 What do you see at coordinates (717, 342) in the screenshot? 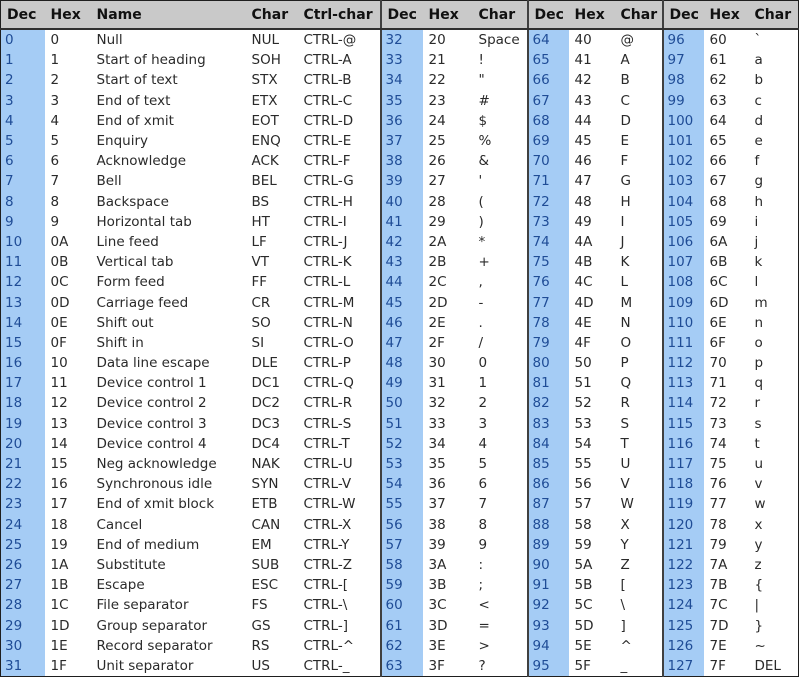
I see `hex-cell: 6F` at bounding box center [717, 342].